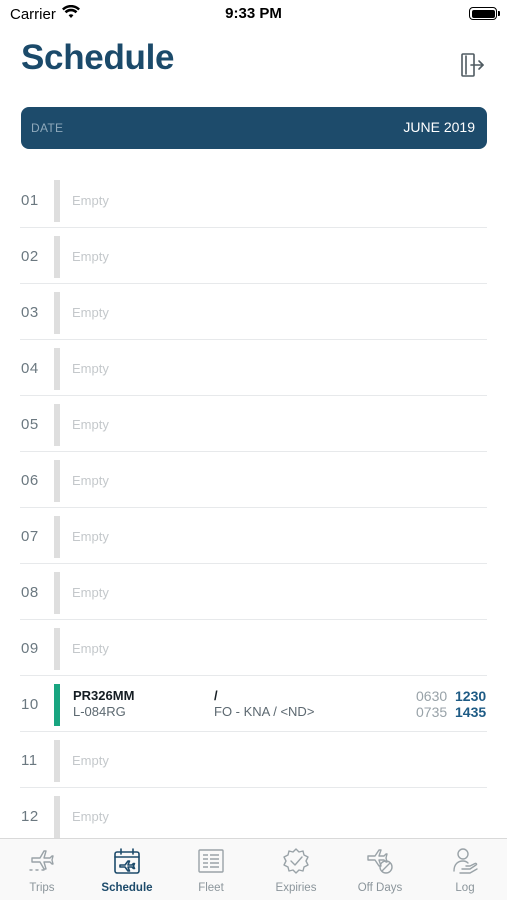 Image resolution: width=507 pixels, height=901 pixels. What do you see at coordinates (253, 424) in the screenshot?
I see `day-row: 05 Empty` at bounding box center [253, 424].